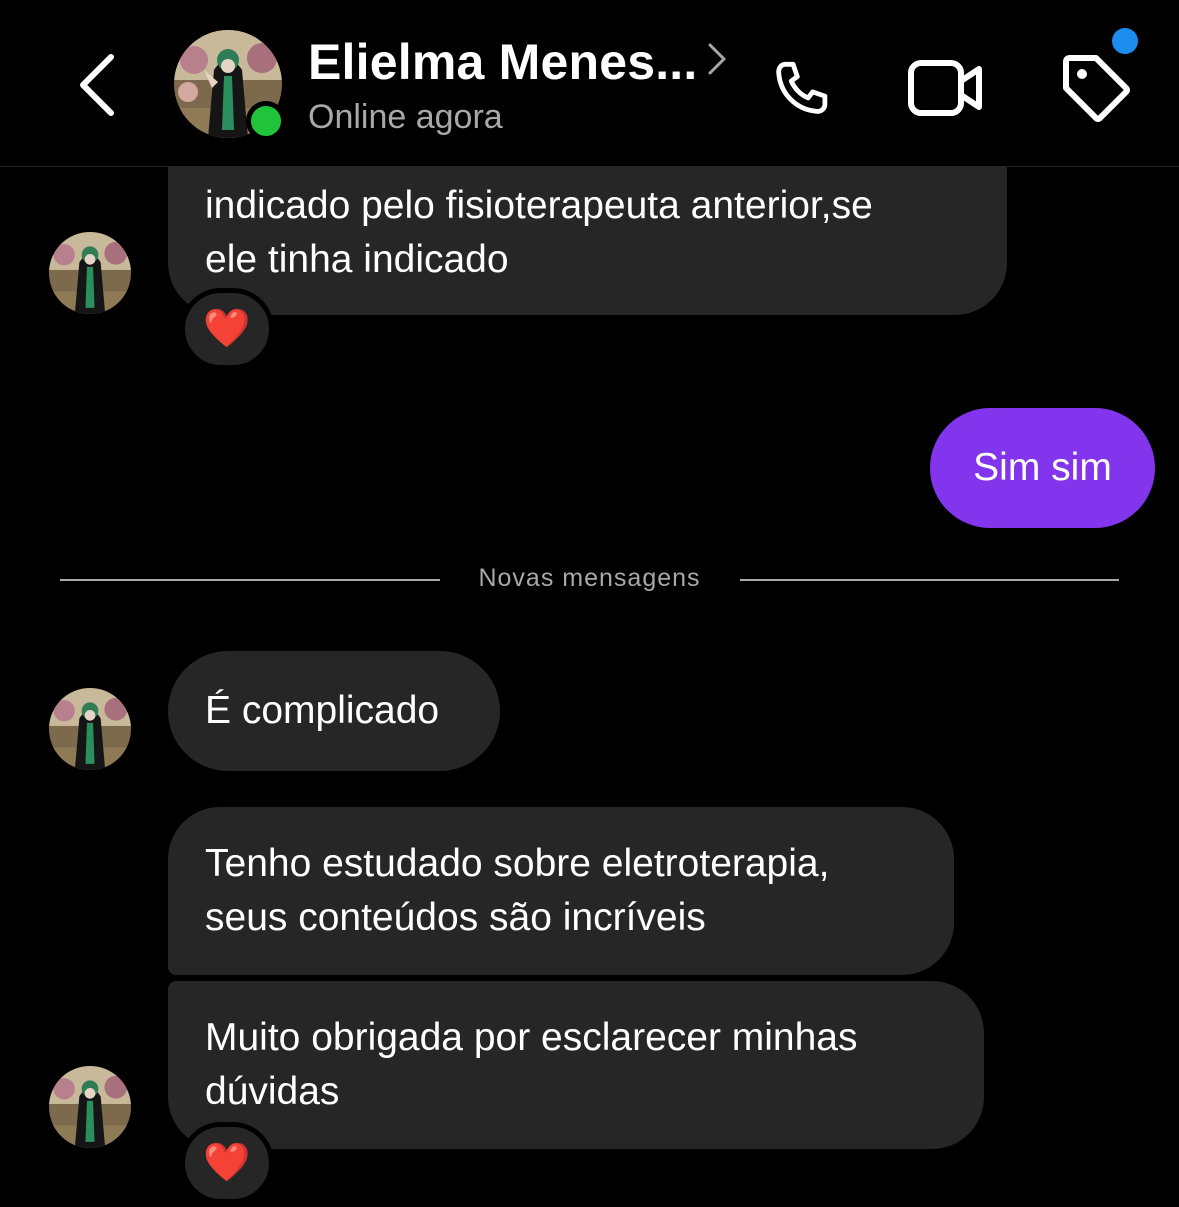  Describe the element at coordinates (717, 61) in the screenshot. I see `chevron-right-icon` at that location.